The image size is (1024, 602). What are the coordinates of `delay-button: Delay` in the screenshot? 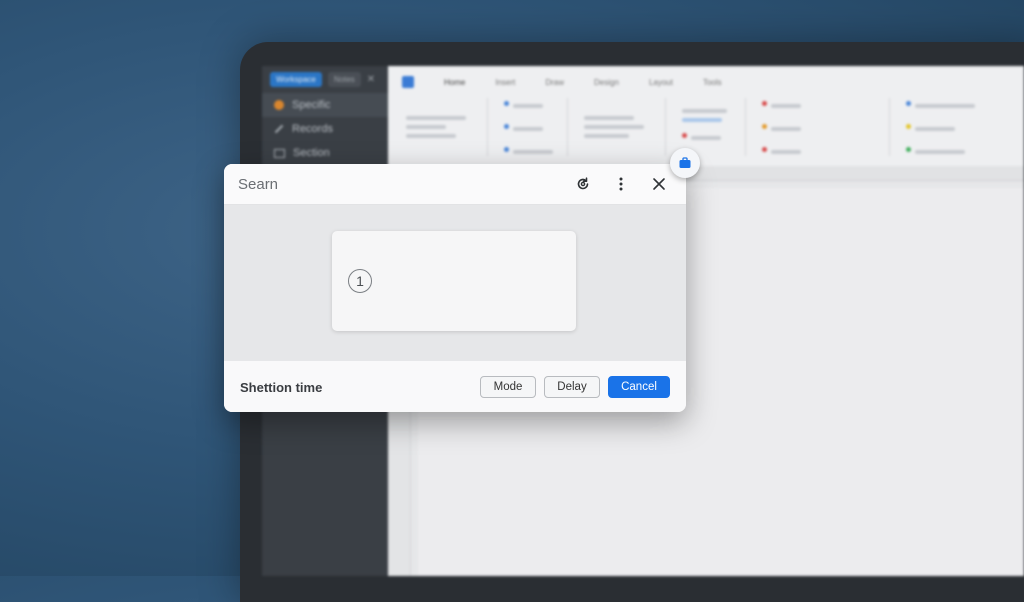 It's located at (572, 387).